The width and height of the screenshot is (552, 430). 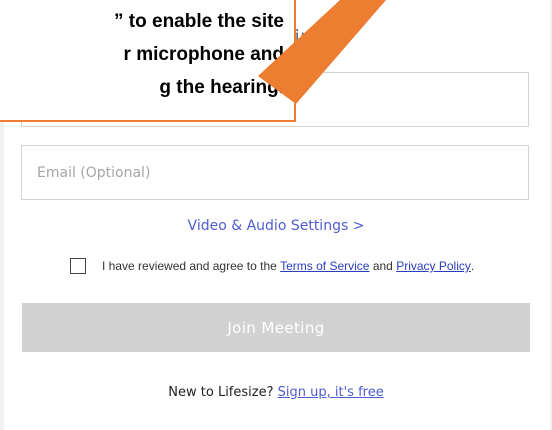 What do you see at coordinates (383, 266) in the screenshot?
I see `agree-middle-text: and` at bounding box center [383, 266].